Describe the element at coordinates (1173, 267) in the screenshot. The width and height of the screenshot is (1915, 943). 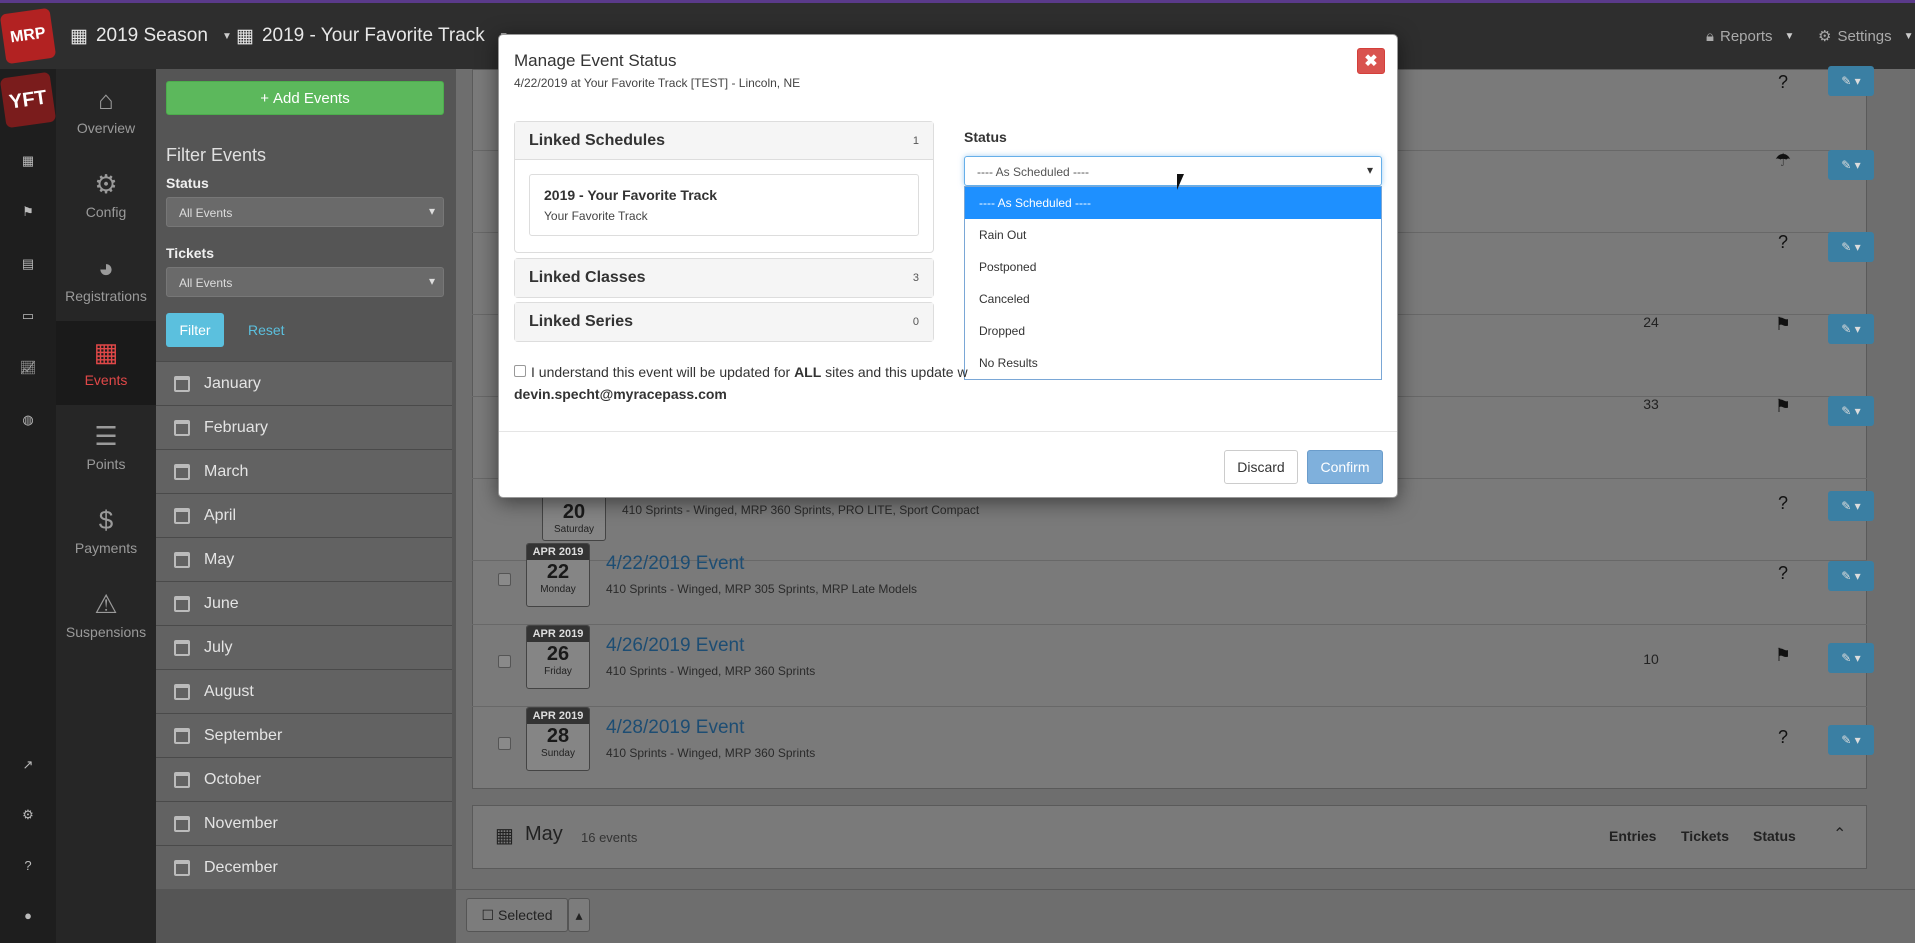
I see `status-option-postponed: Postponed` at that location.